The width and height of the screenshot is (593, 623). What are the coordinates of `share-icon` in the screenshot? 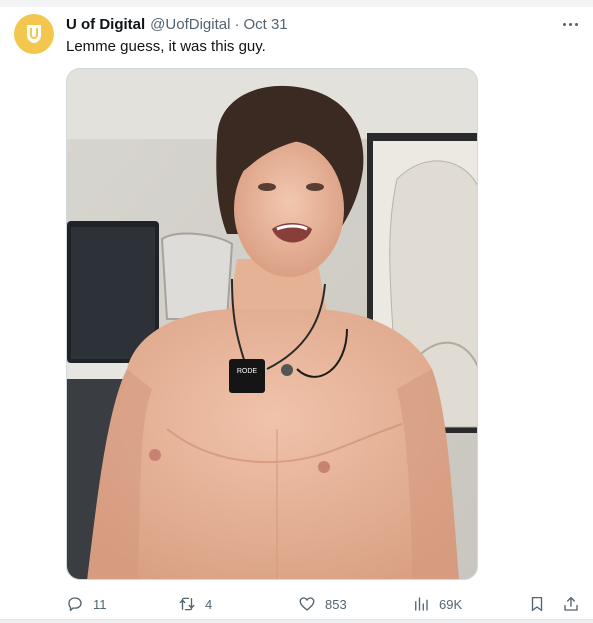 It's located at (571, 603).